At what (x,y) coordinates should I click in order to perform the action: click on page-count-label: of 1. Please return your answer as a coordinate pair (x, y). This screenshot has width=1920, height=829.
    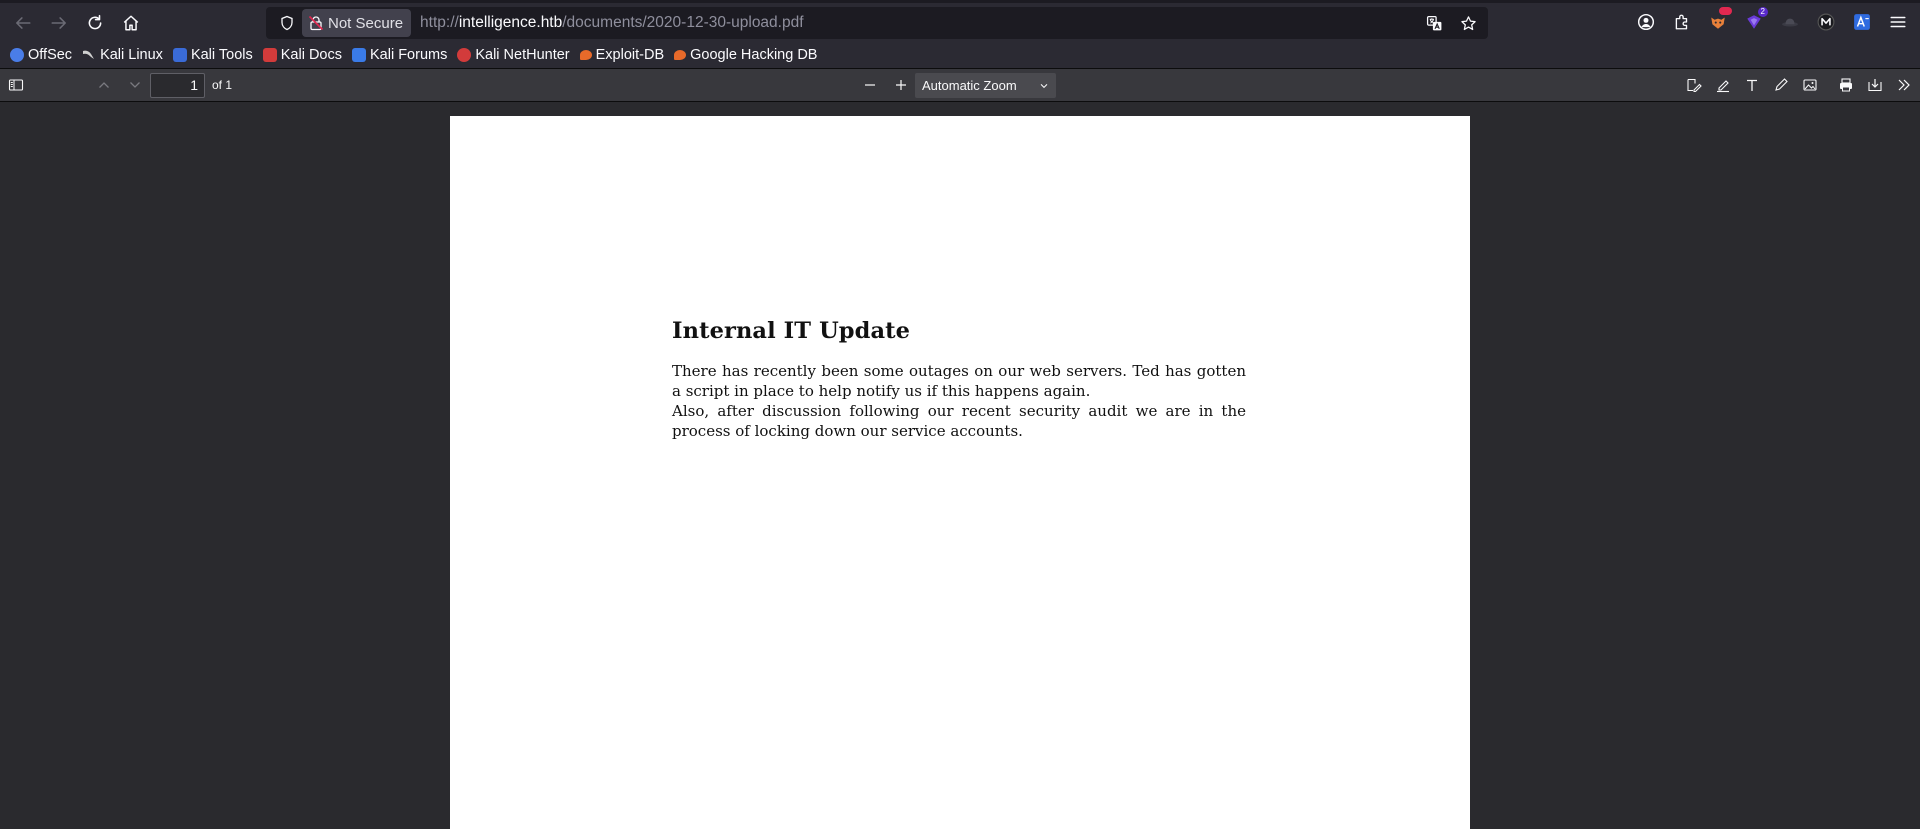
    Looking at the image, I should click on (222, 85).